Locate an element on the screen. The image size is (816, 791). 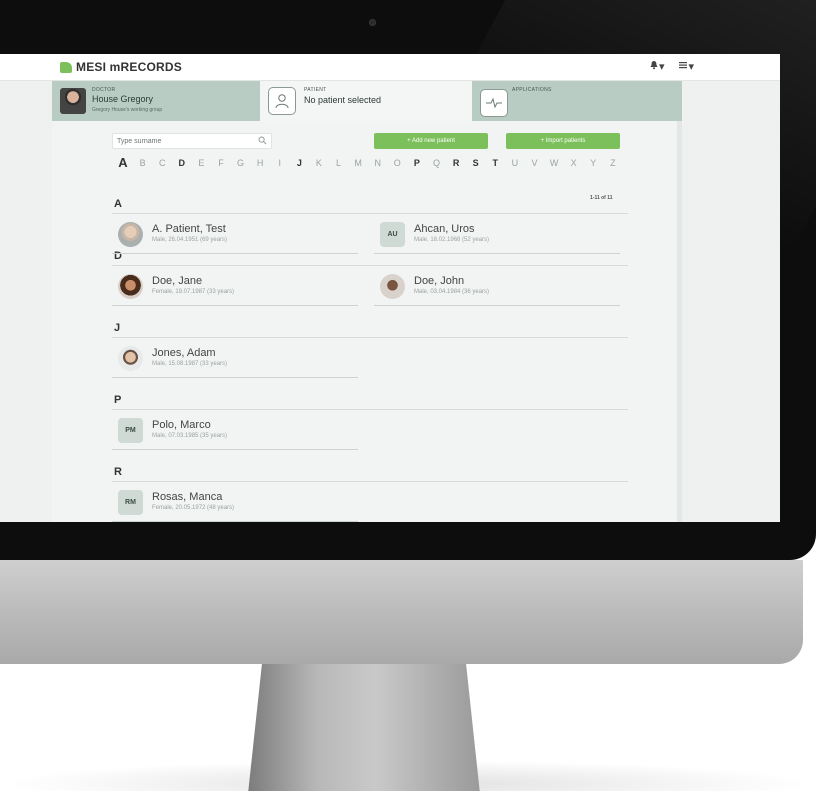
patient-card: Doe, Jane Female, 19.07.1987 (33 years) is located at coordinates (235, 286).